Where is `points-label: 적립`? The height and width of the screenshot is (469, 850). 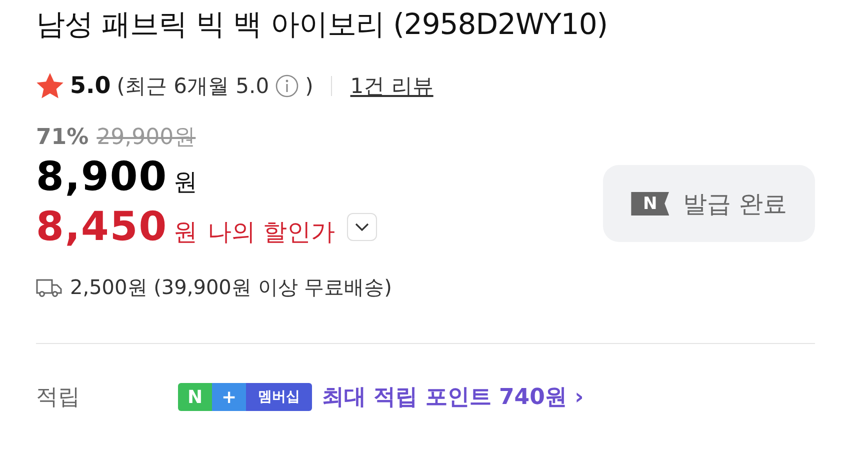
points-label: 적립 is located at coordinates (58, 398).